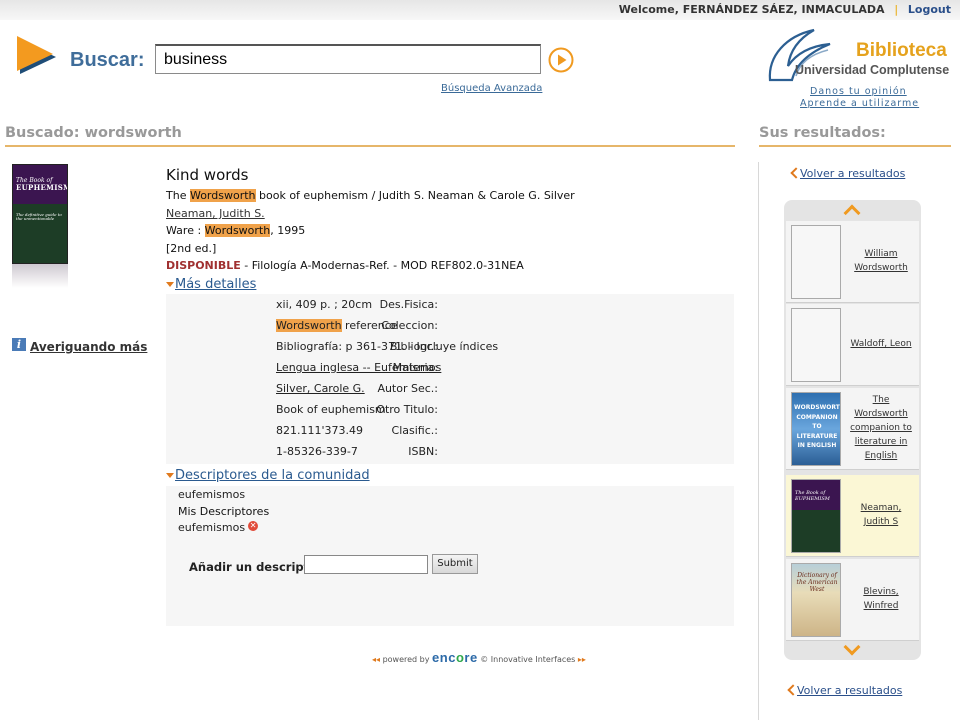  What do you see at coordinates (455, 657) in the screenshot?
I see `encore-logo: encore` at bounding box center [455, 657].